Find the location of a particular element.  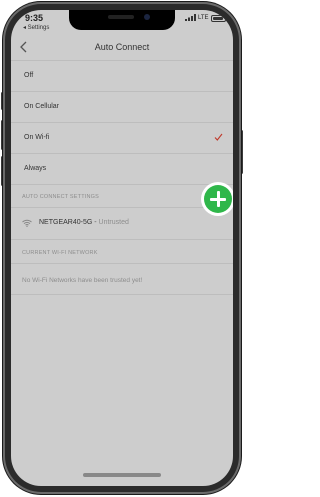

network-label: NETGEAR40-5G - Untrusted is located at coordinates (84, 222).